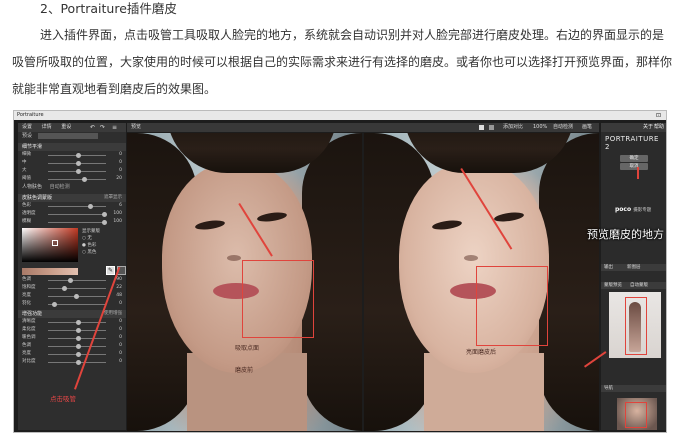  Describe the element at coordinates (72, 155) in the screenshot. I see `slider-row: 细微 0` at that location.